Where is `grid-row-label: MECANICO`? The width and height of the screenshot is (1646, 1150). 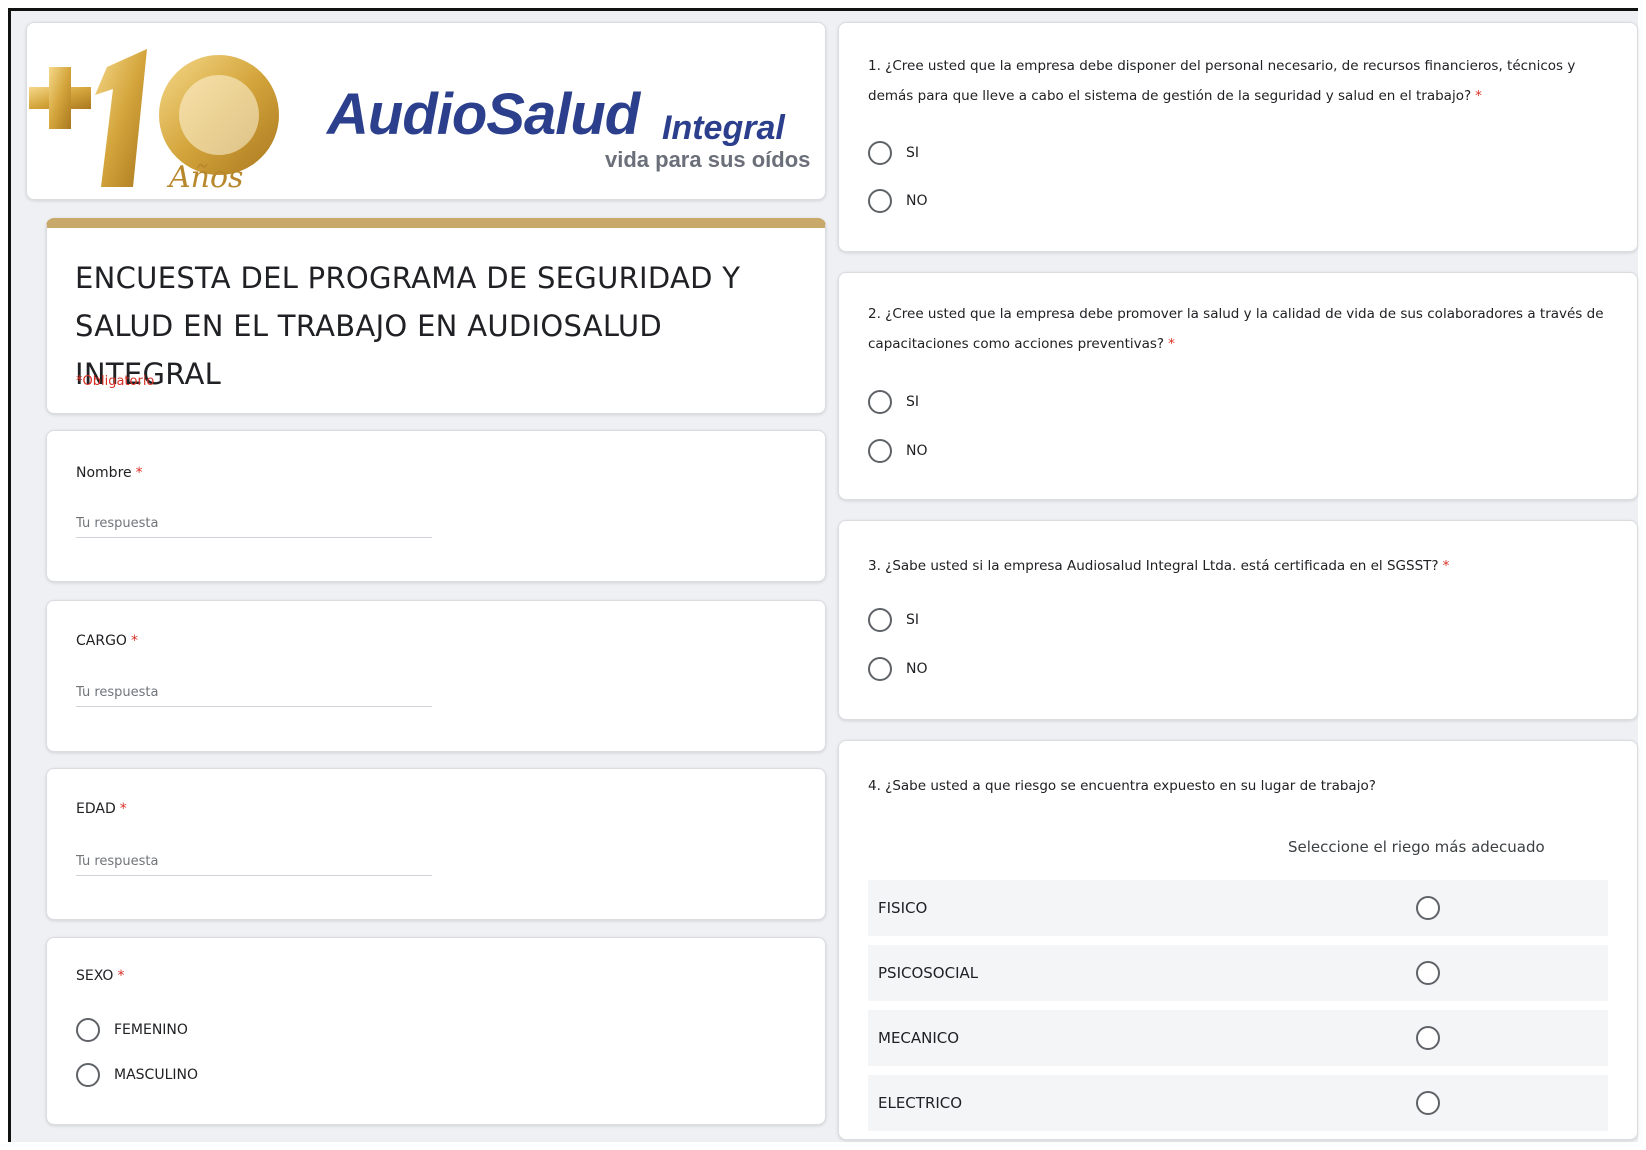 grid-row-label: MECANICO is located at coordinates (919, 1038).